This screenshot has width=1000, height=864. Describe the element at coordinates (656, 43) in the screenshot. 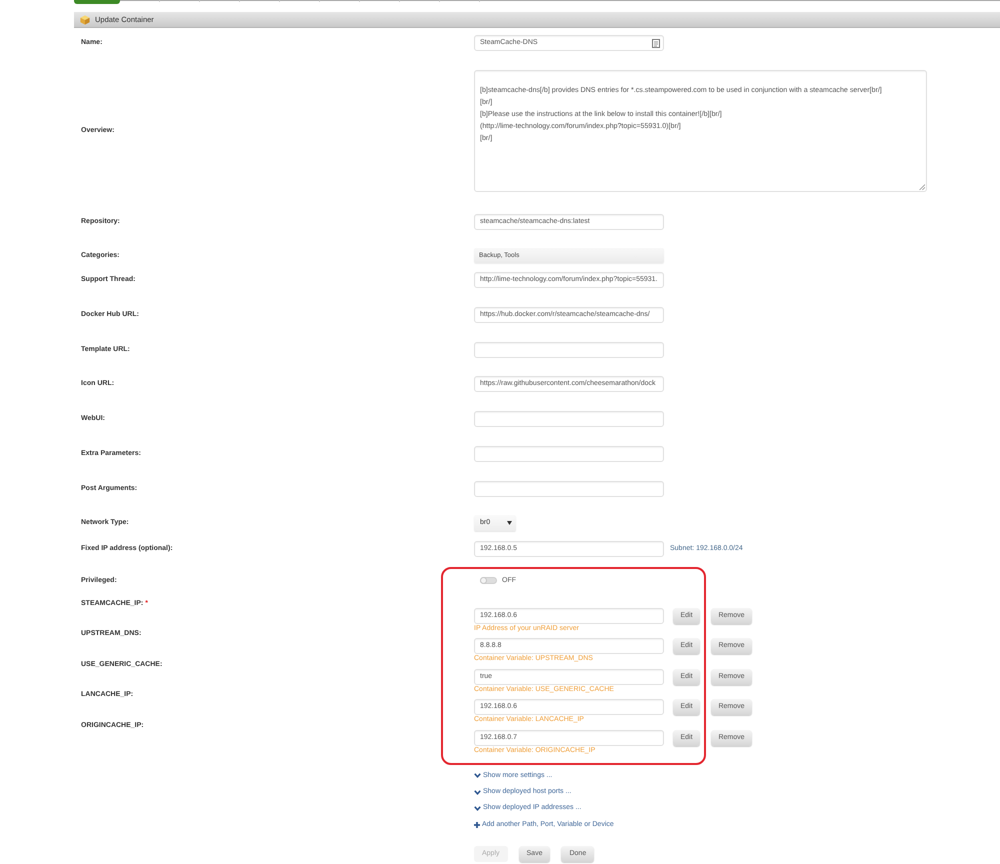

I see `document-icon` at that location.